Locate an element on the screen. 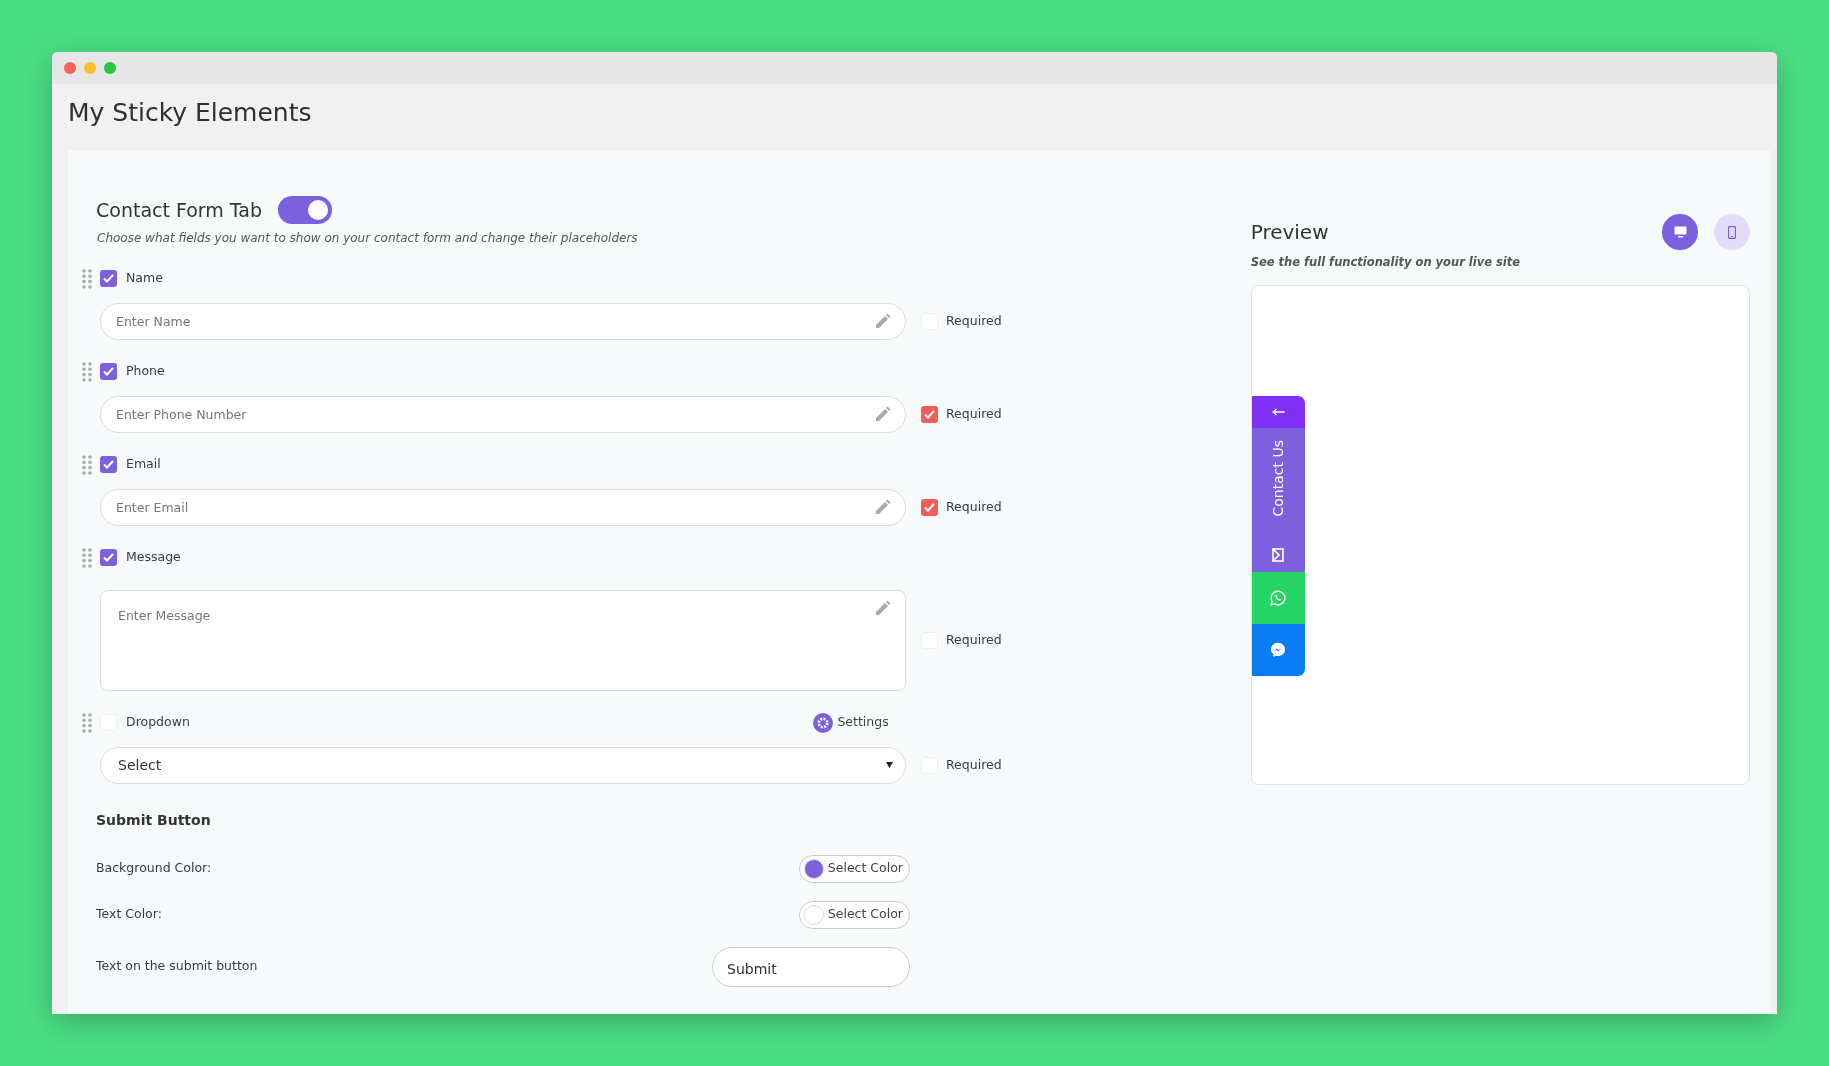  maximize-icon is located at coordinates (110, 68).